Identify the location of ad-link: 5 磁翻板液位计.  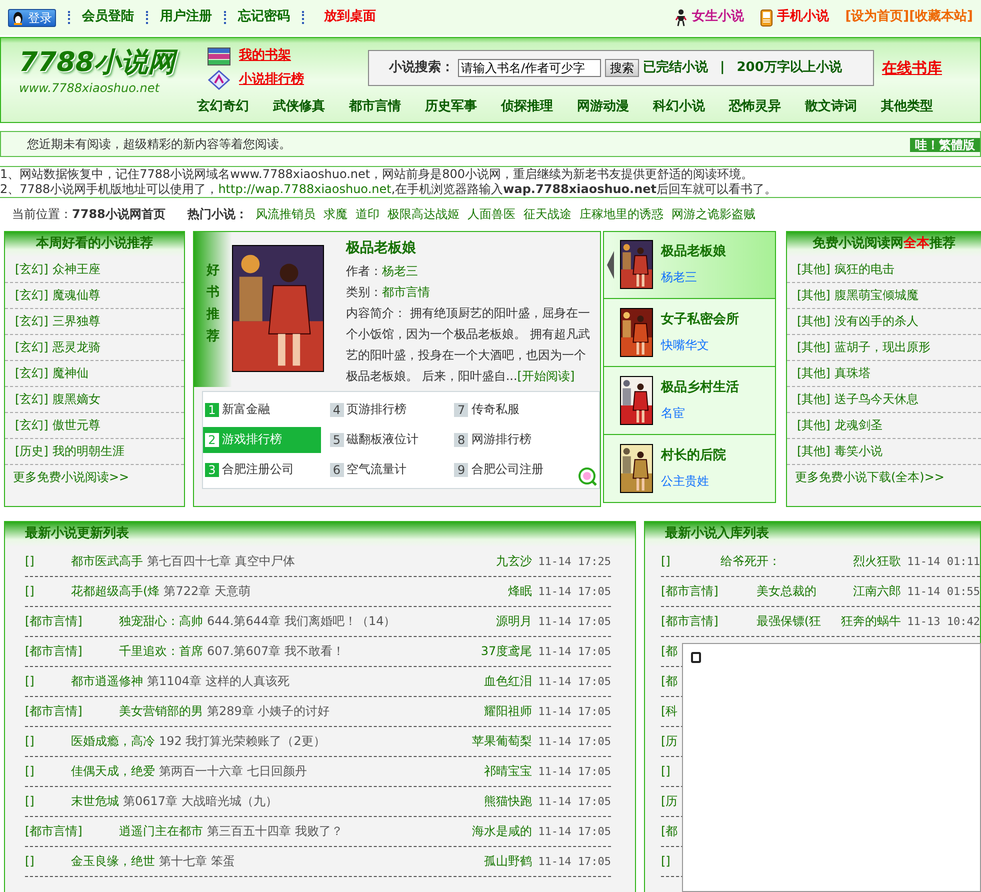
(387, 439).